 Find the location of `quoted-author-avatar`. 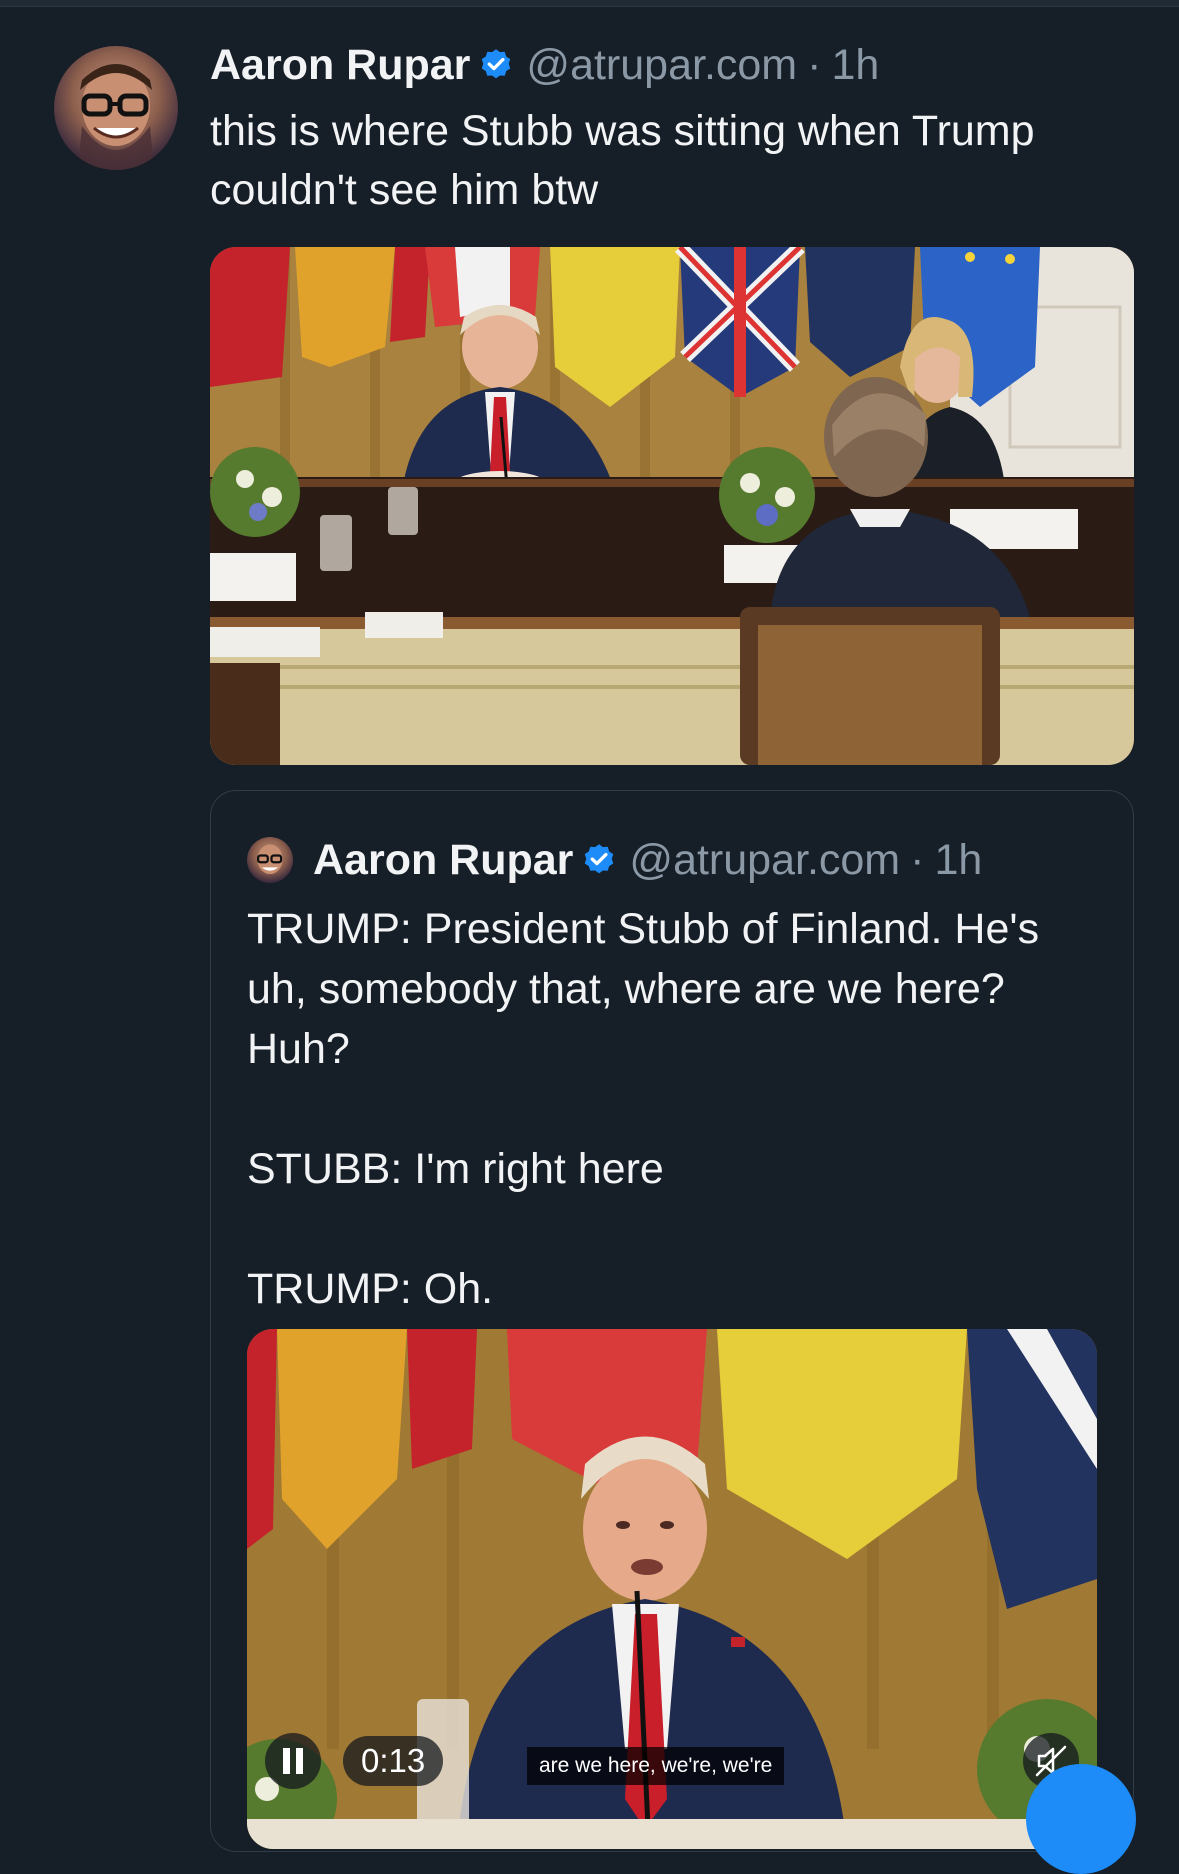

quoted-author-avatar is located at coordinates (270, 860).